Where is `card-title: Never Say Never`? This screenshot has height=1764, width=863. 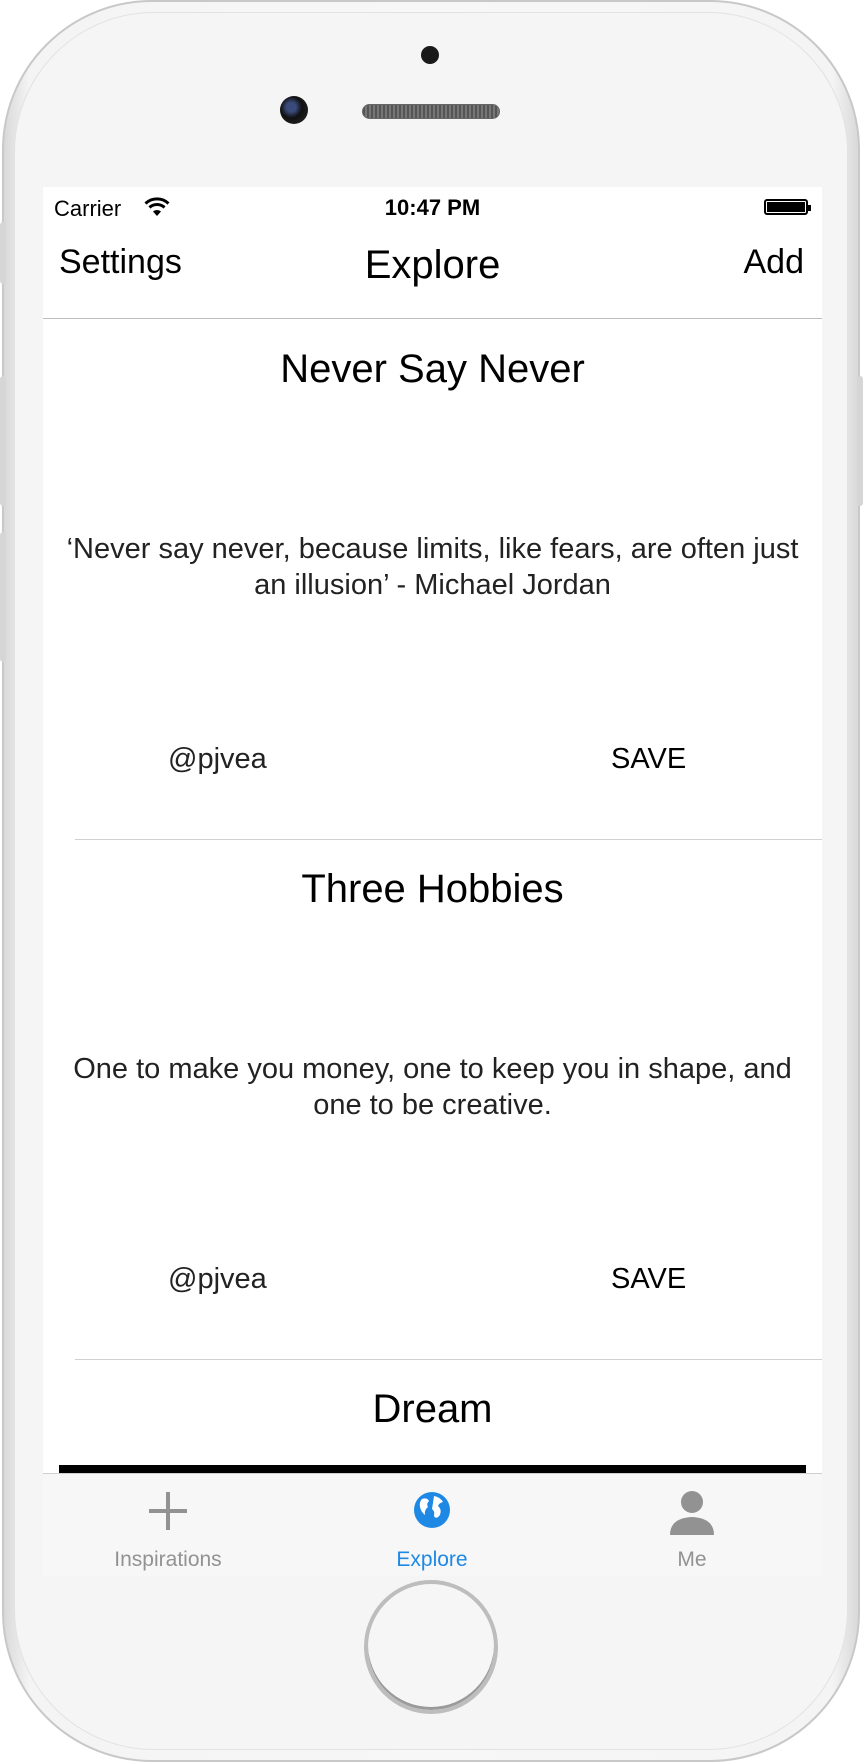
card-title: Never Say Never is located at coordinates (432, 369).